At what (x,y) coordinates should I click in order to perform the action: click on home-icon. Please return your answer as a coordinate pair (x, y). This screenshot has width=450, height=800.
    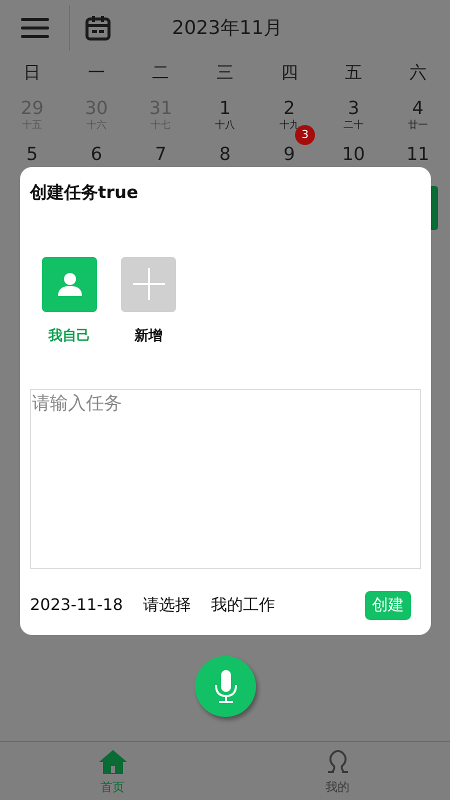
    Looking at the image, I should click on (112, 762).